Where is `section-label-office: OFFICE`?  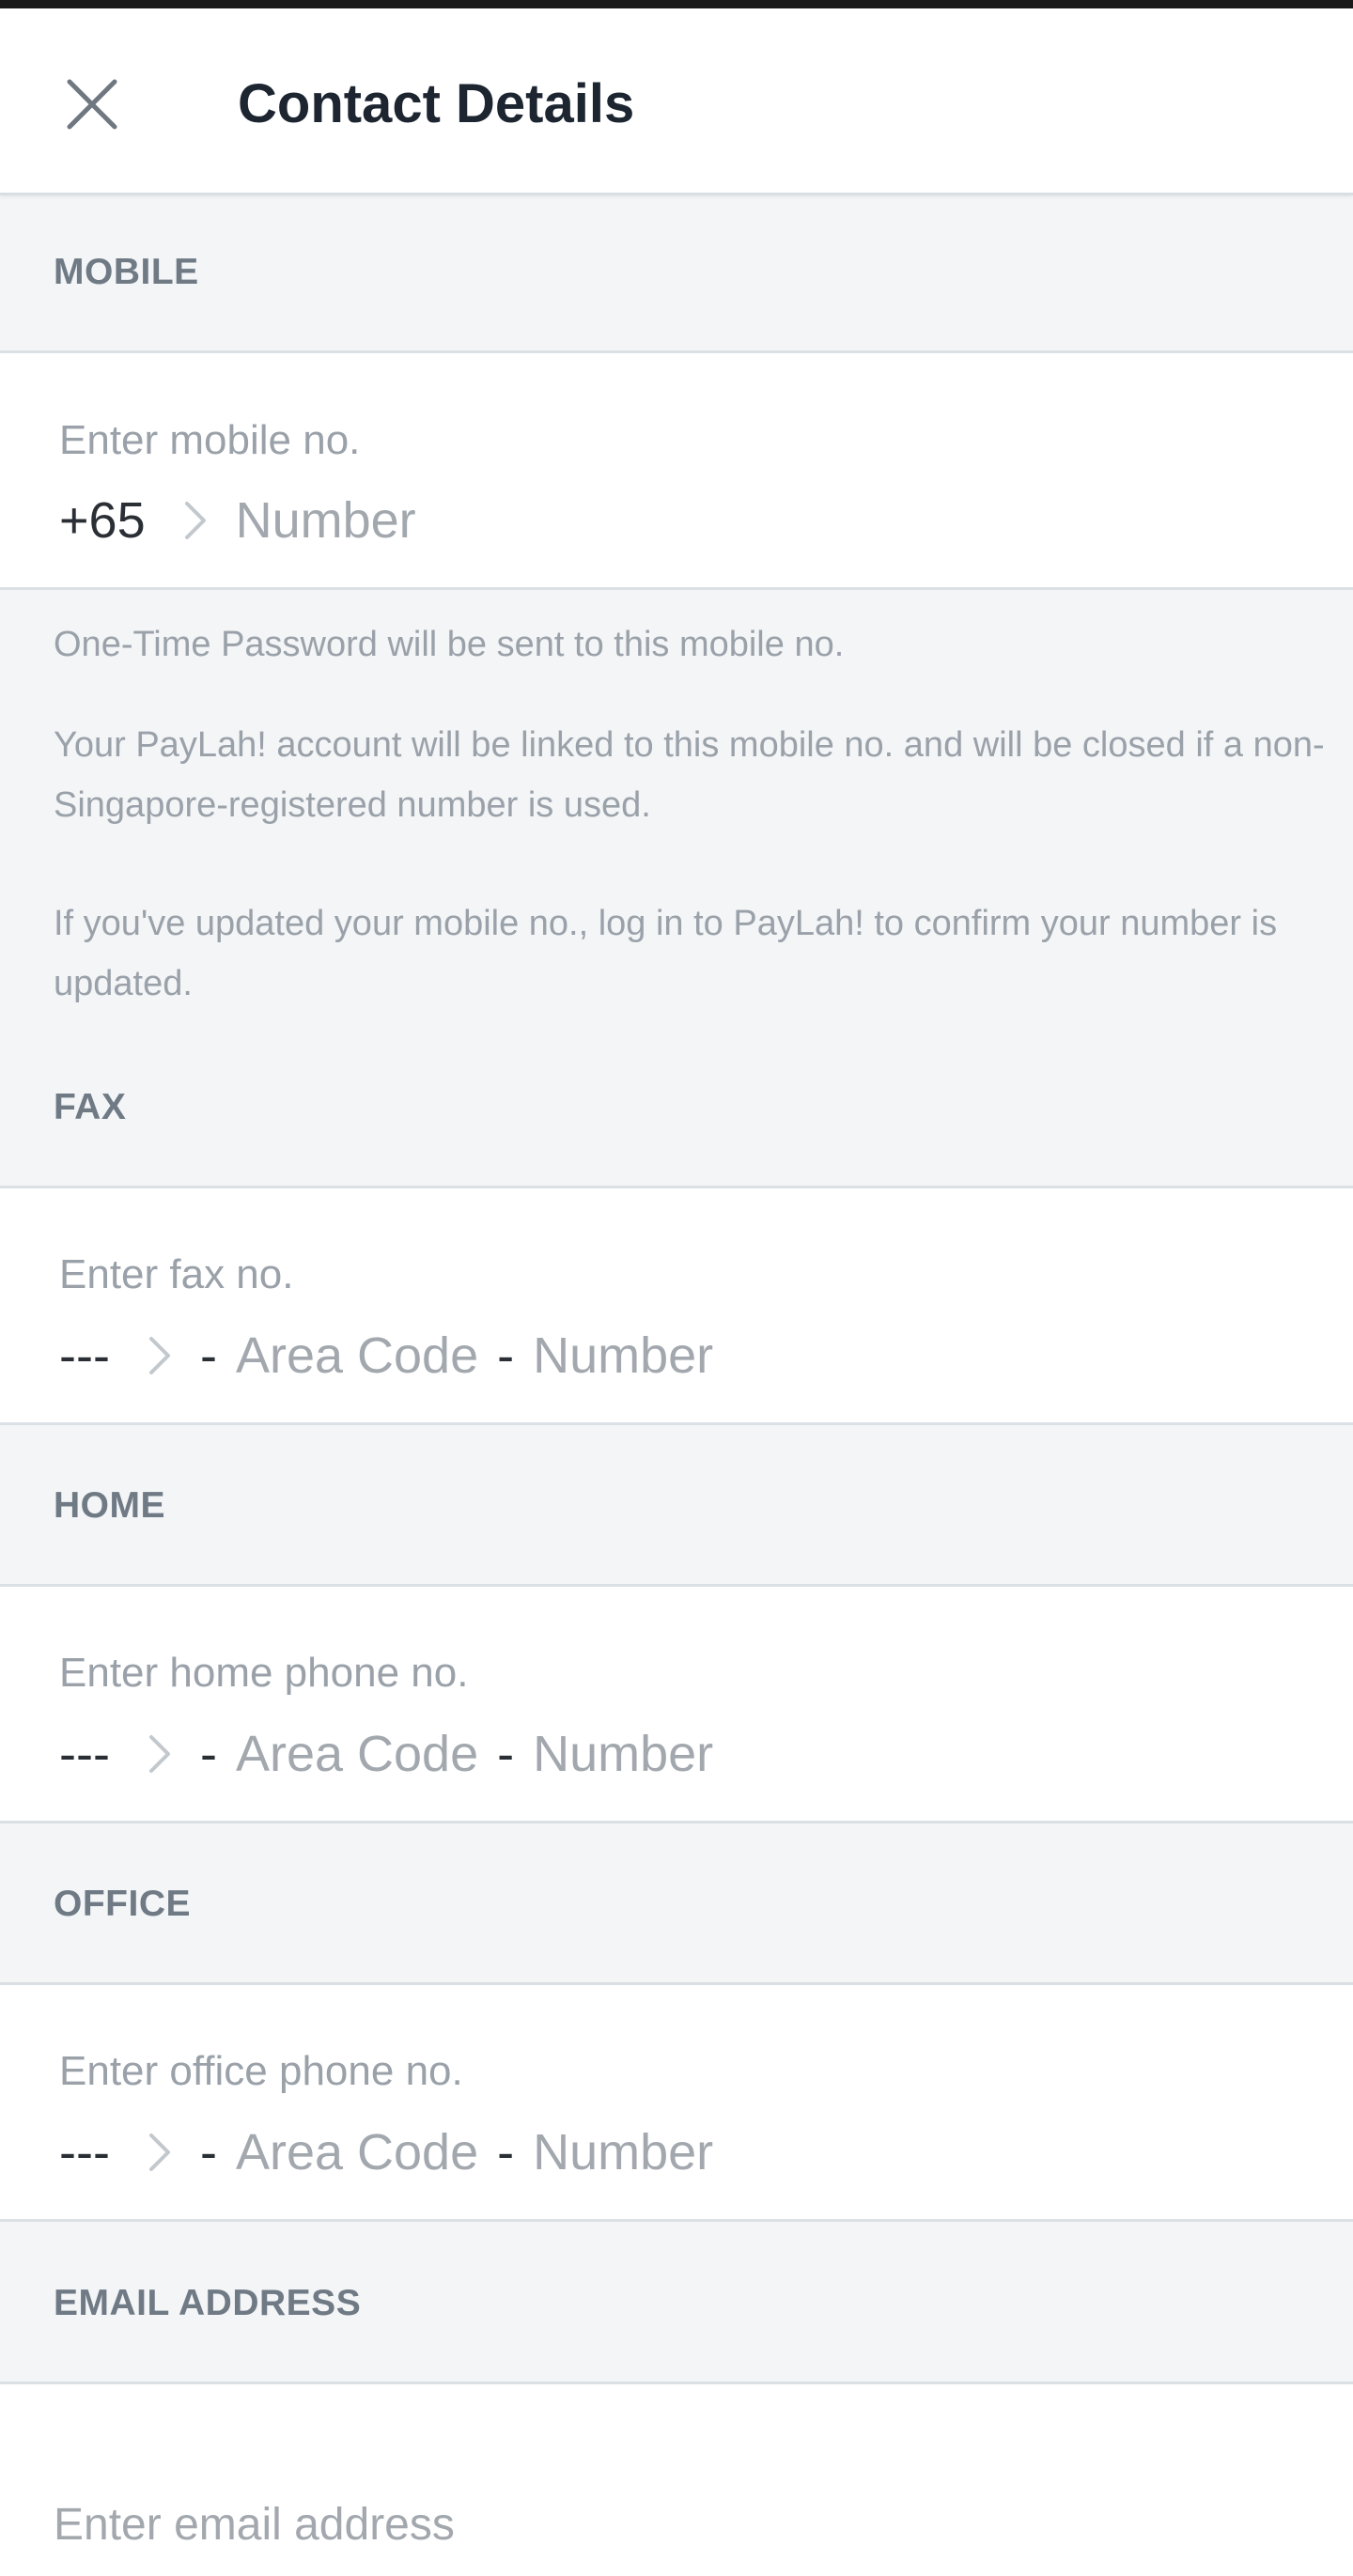 section-label-office: OFFICE is located at coordinates (122, 1904).